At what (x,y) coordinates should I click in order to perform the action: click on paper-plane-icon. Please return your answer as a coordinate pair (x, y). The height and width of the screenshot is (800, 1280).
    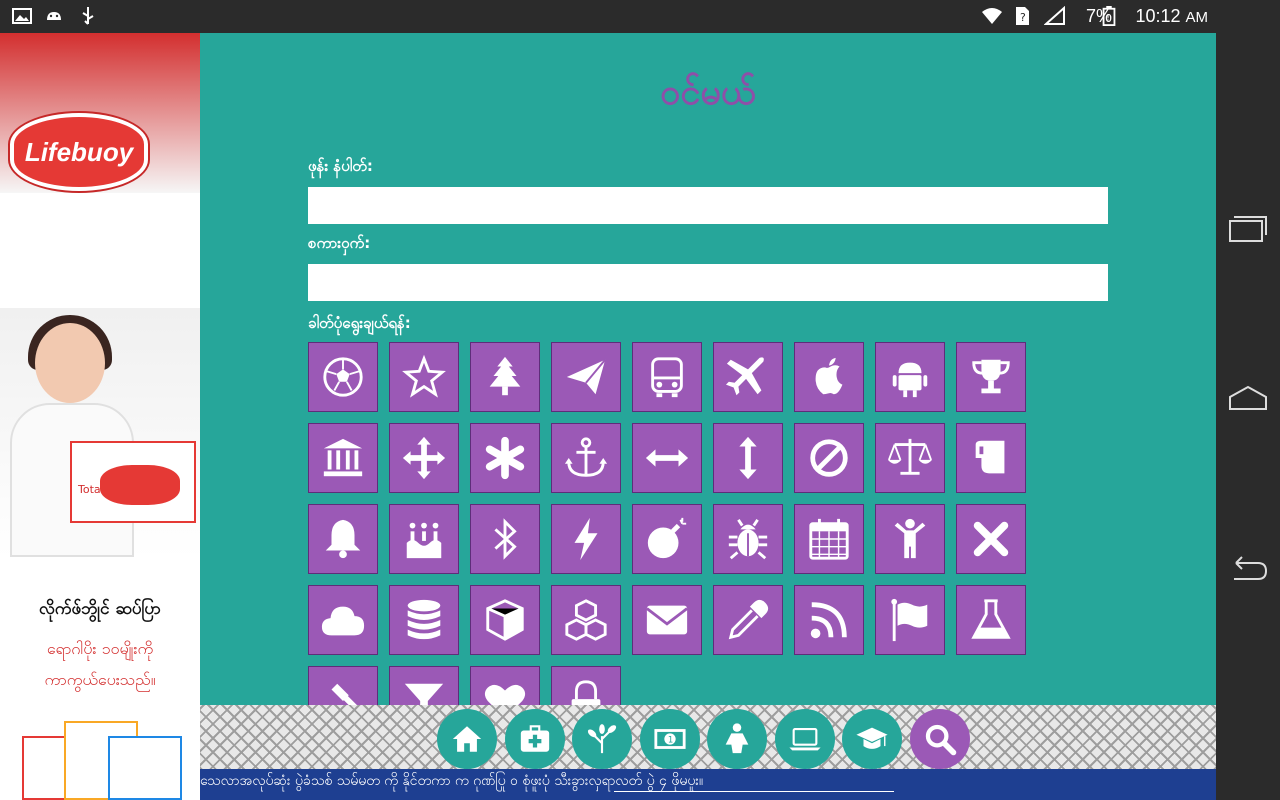
    Looking at the image, I should click on (586, 377).